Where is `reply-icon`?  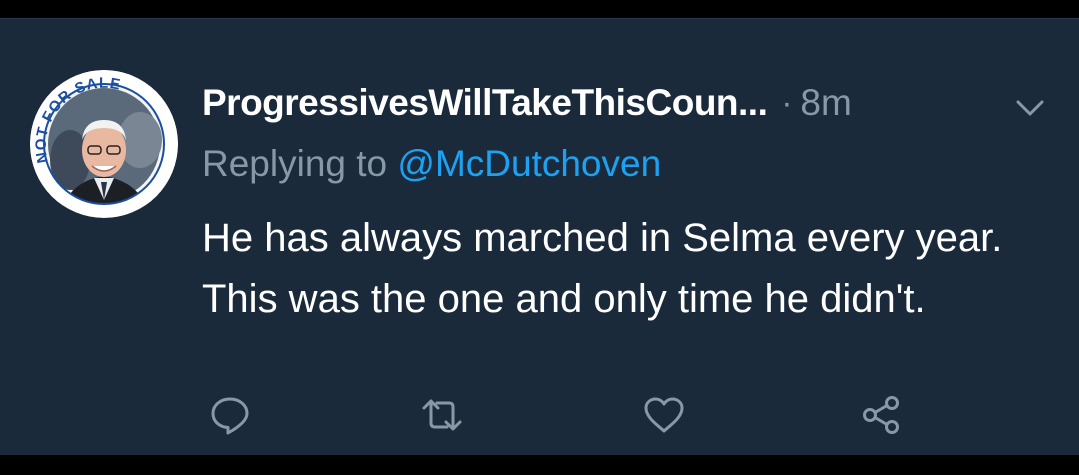 reply-icon is located at coordinates (230, 416).